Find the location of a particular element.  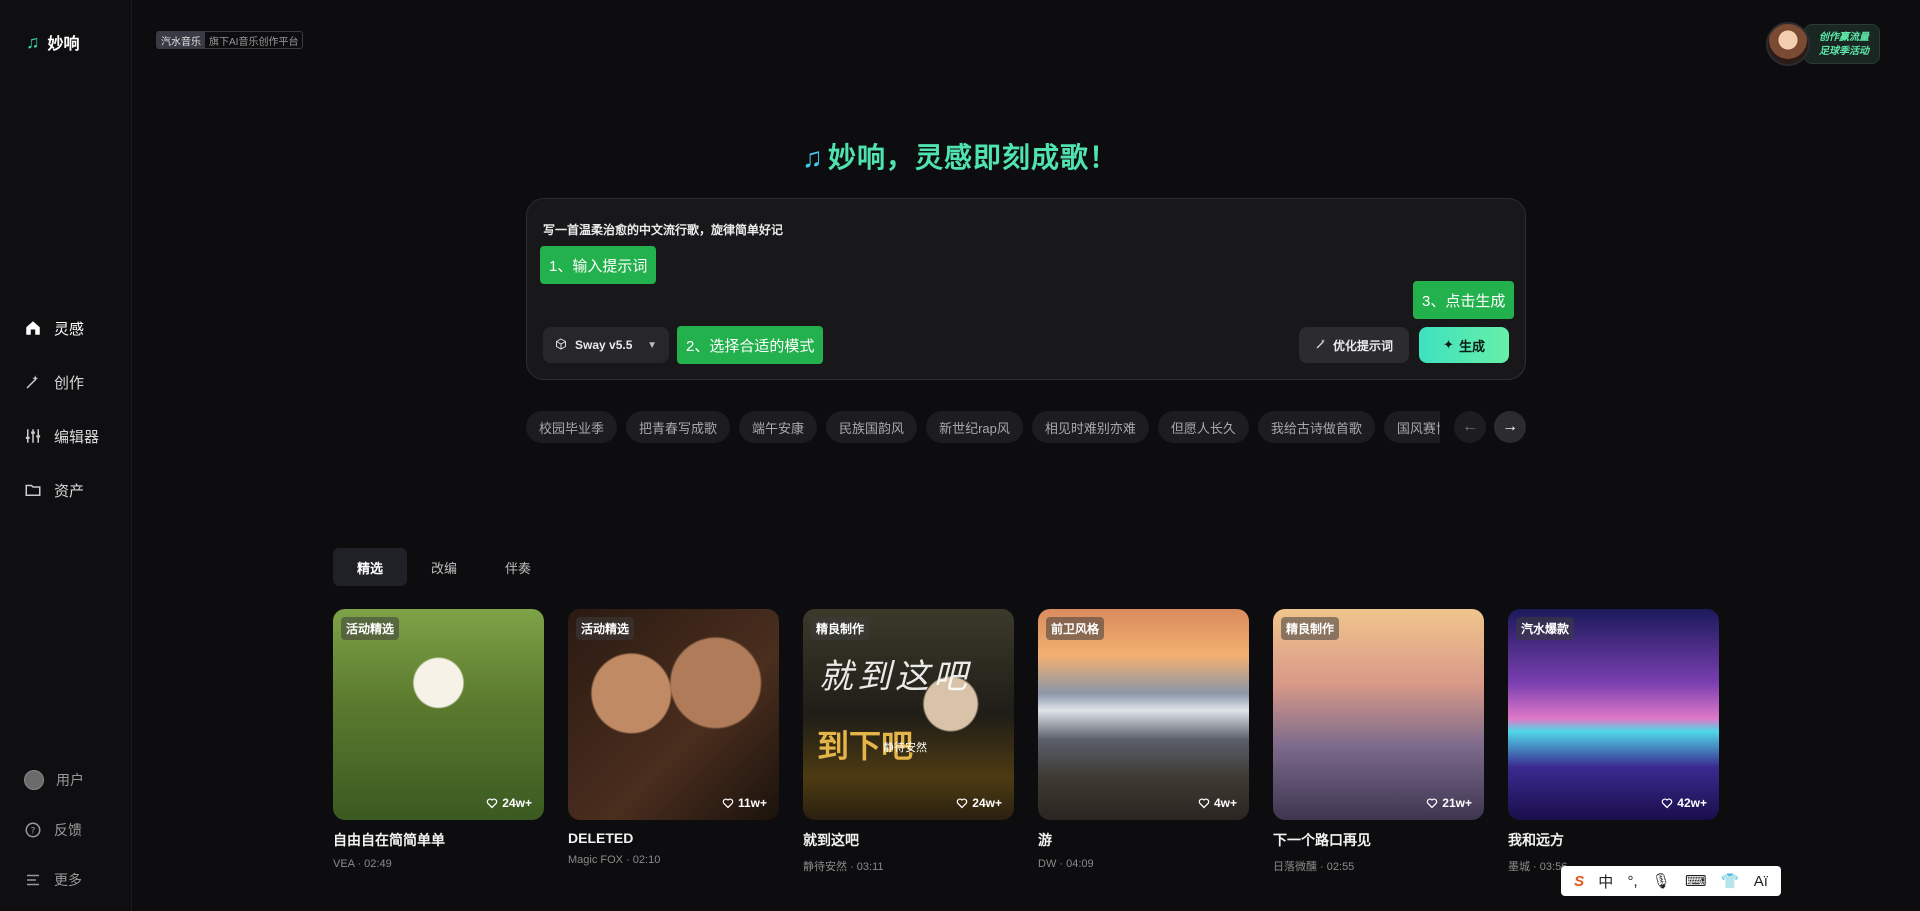

content-tabs: 精选 改编 伴奏 is located at coordinates (444, 567).